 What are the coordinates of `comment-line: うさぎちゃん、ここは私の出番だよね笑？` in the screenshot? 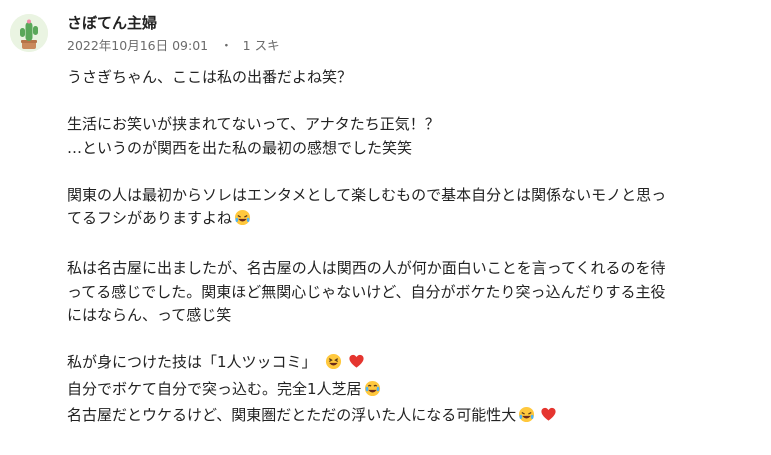 It's located at (210, 77).